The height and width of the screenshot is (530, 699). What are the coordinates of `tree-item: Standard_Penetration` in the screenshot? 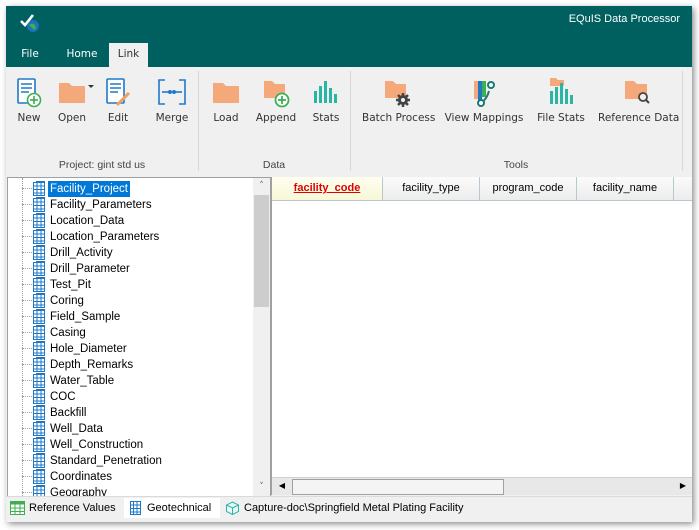 It's located at (130, 461).